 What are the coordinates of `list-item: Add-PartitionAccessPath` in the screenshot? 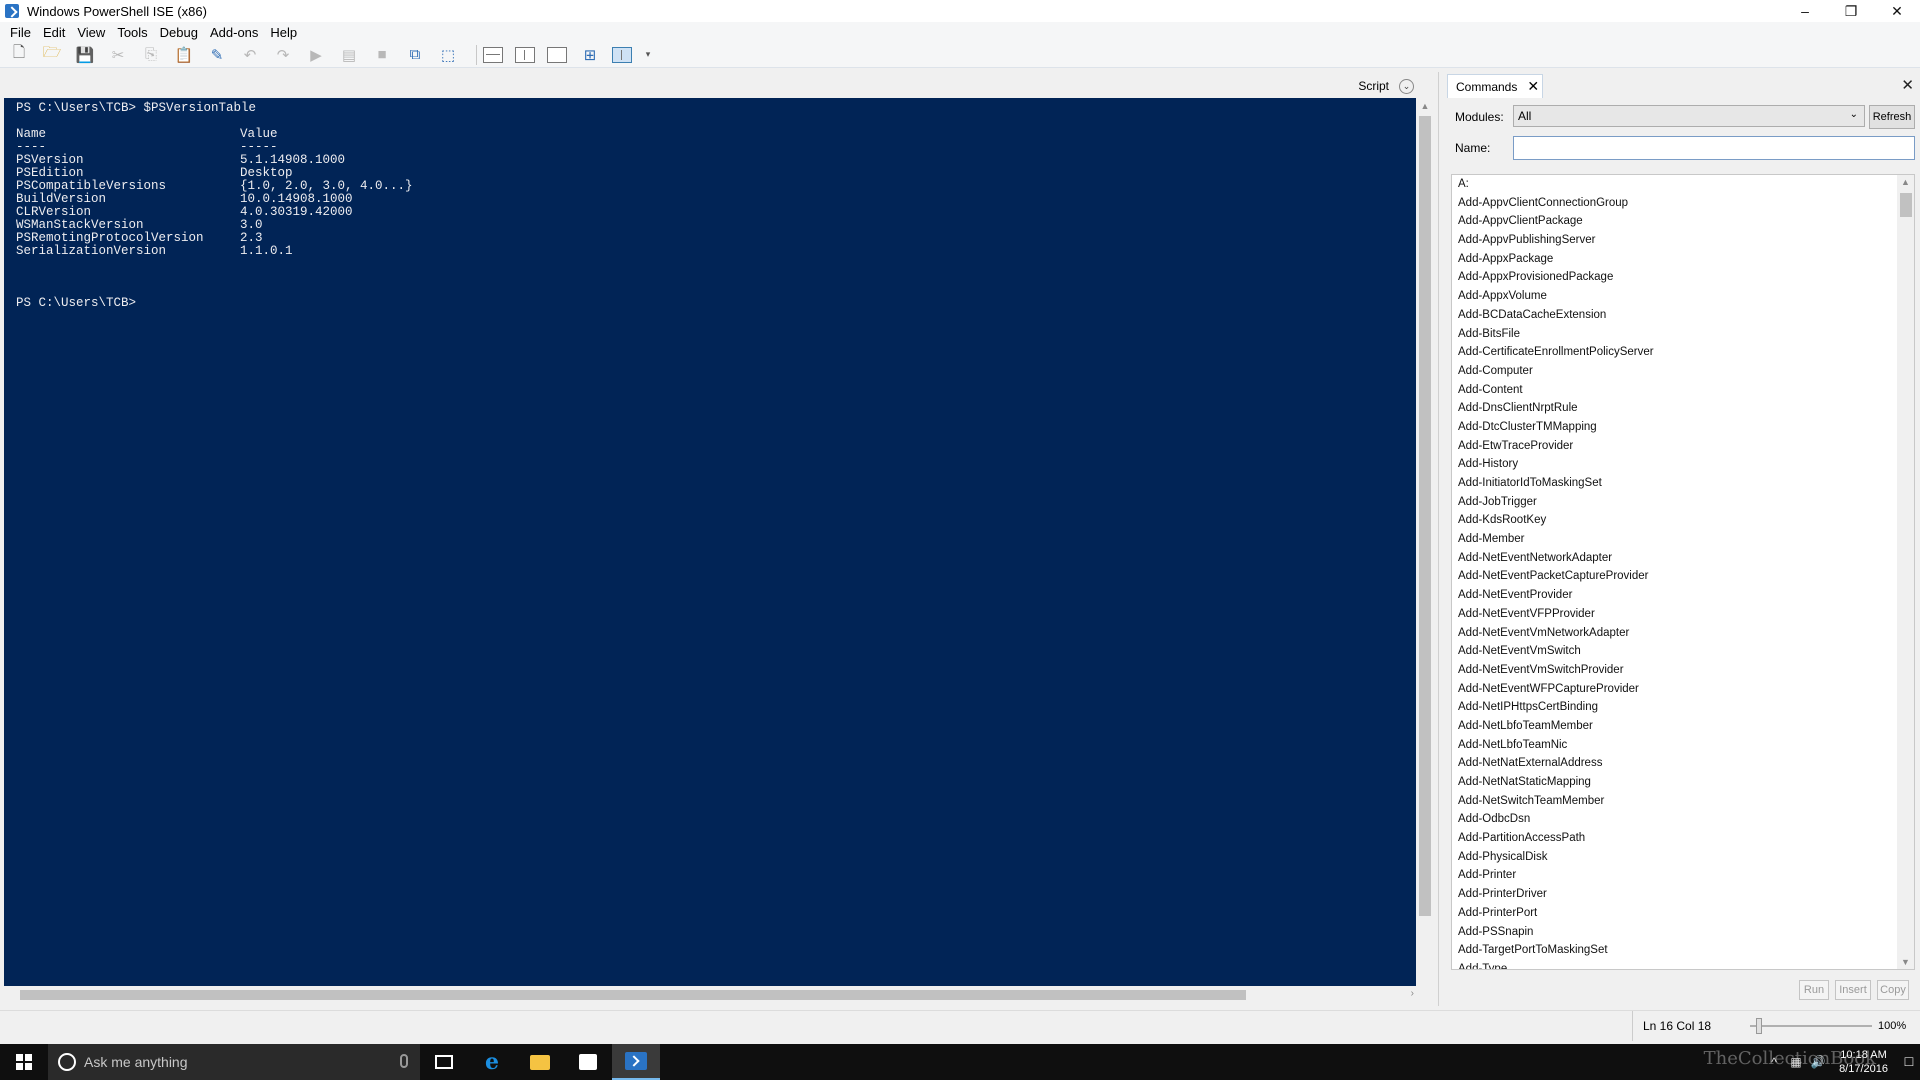 It's located at (1683, 838).